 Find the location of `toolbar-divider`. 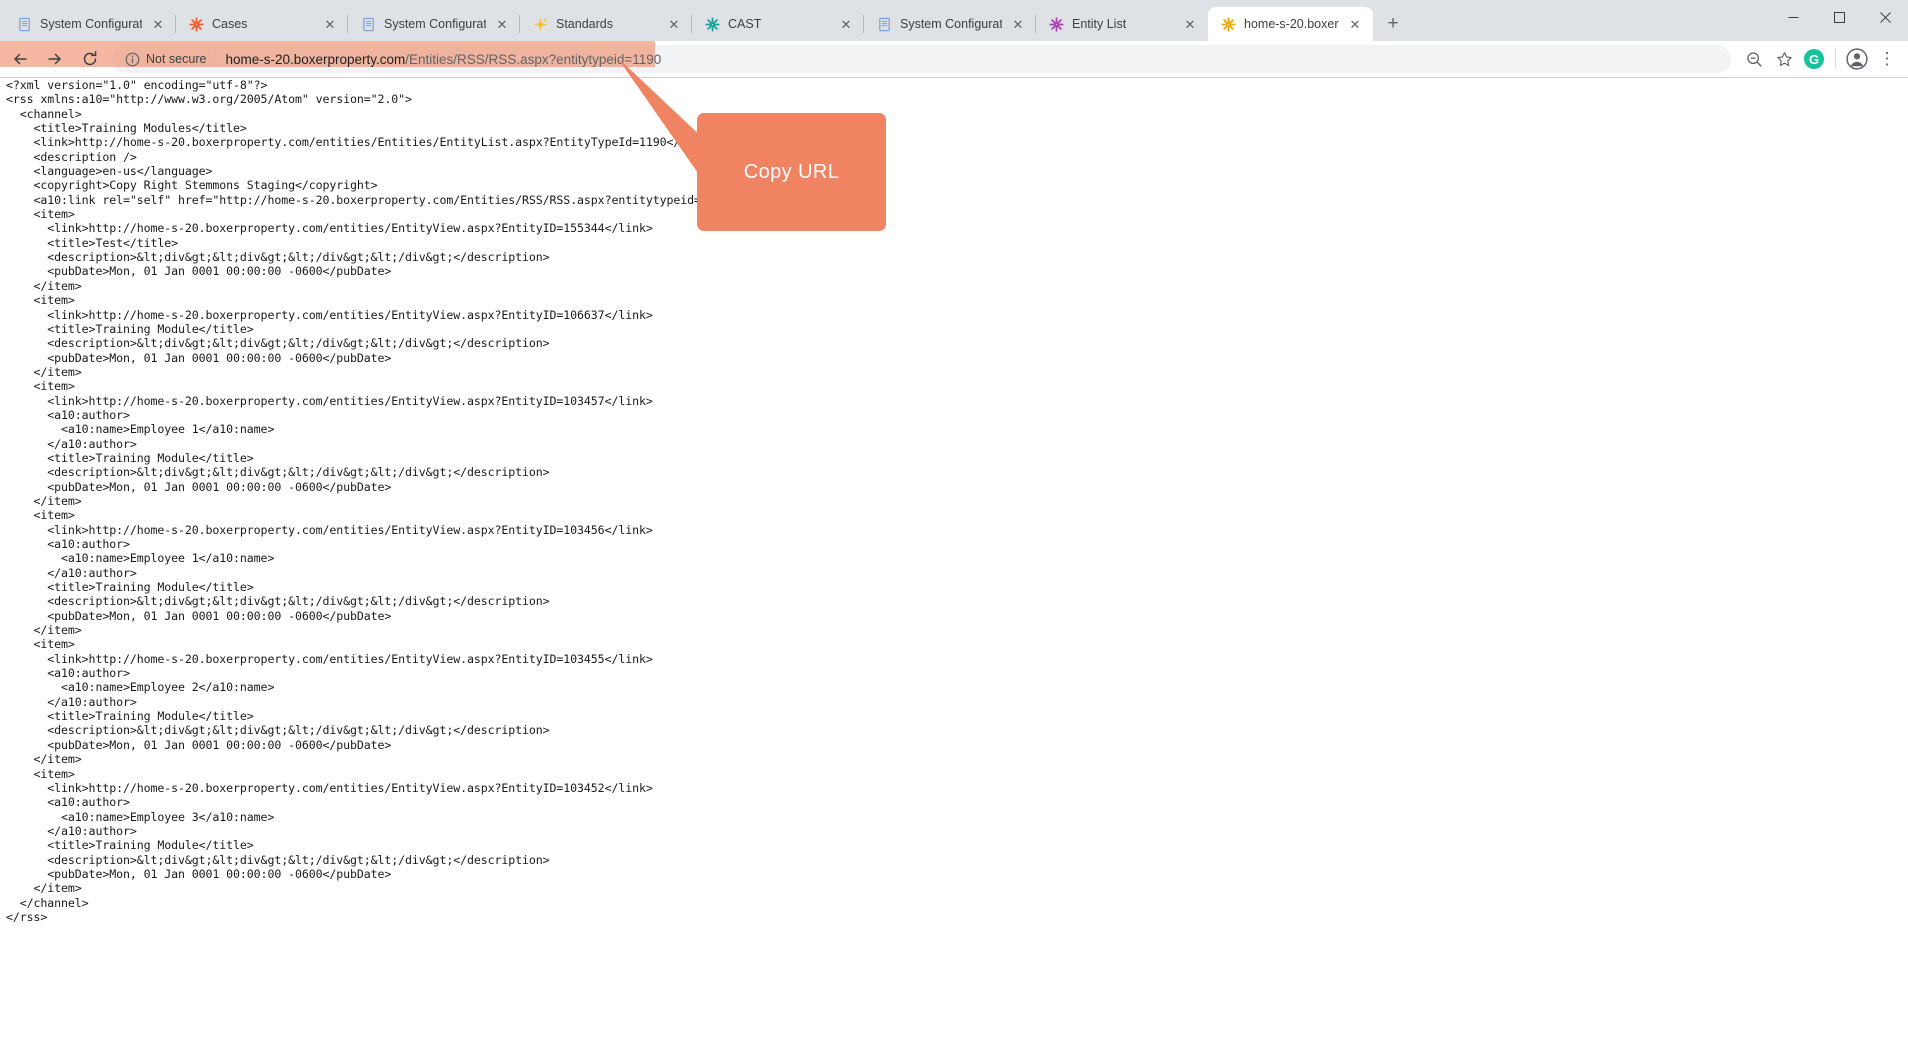

toolbar-divider is located at coordinates (1835, 59).